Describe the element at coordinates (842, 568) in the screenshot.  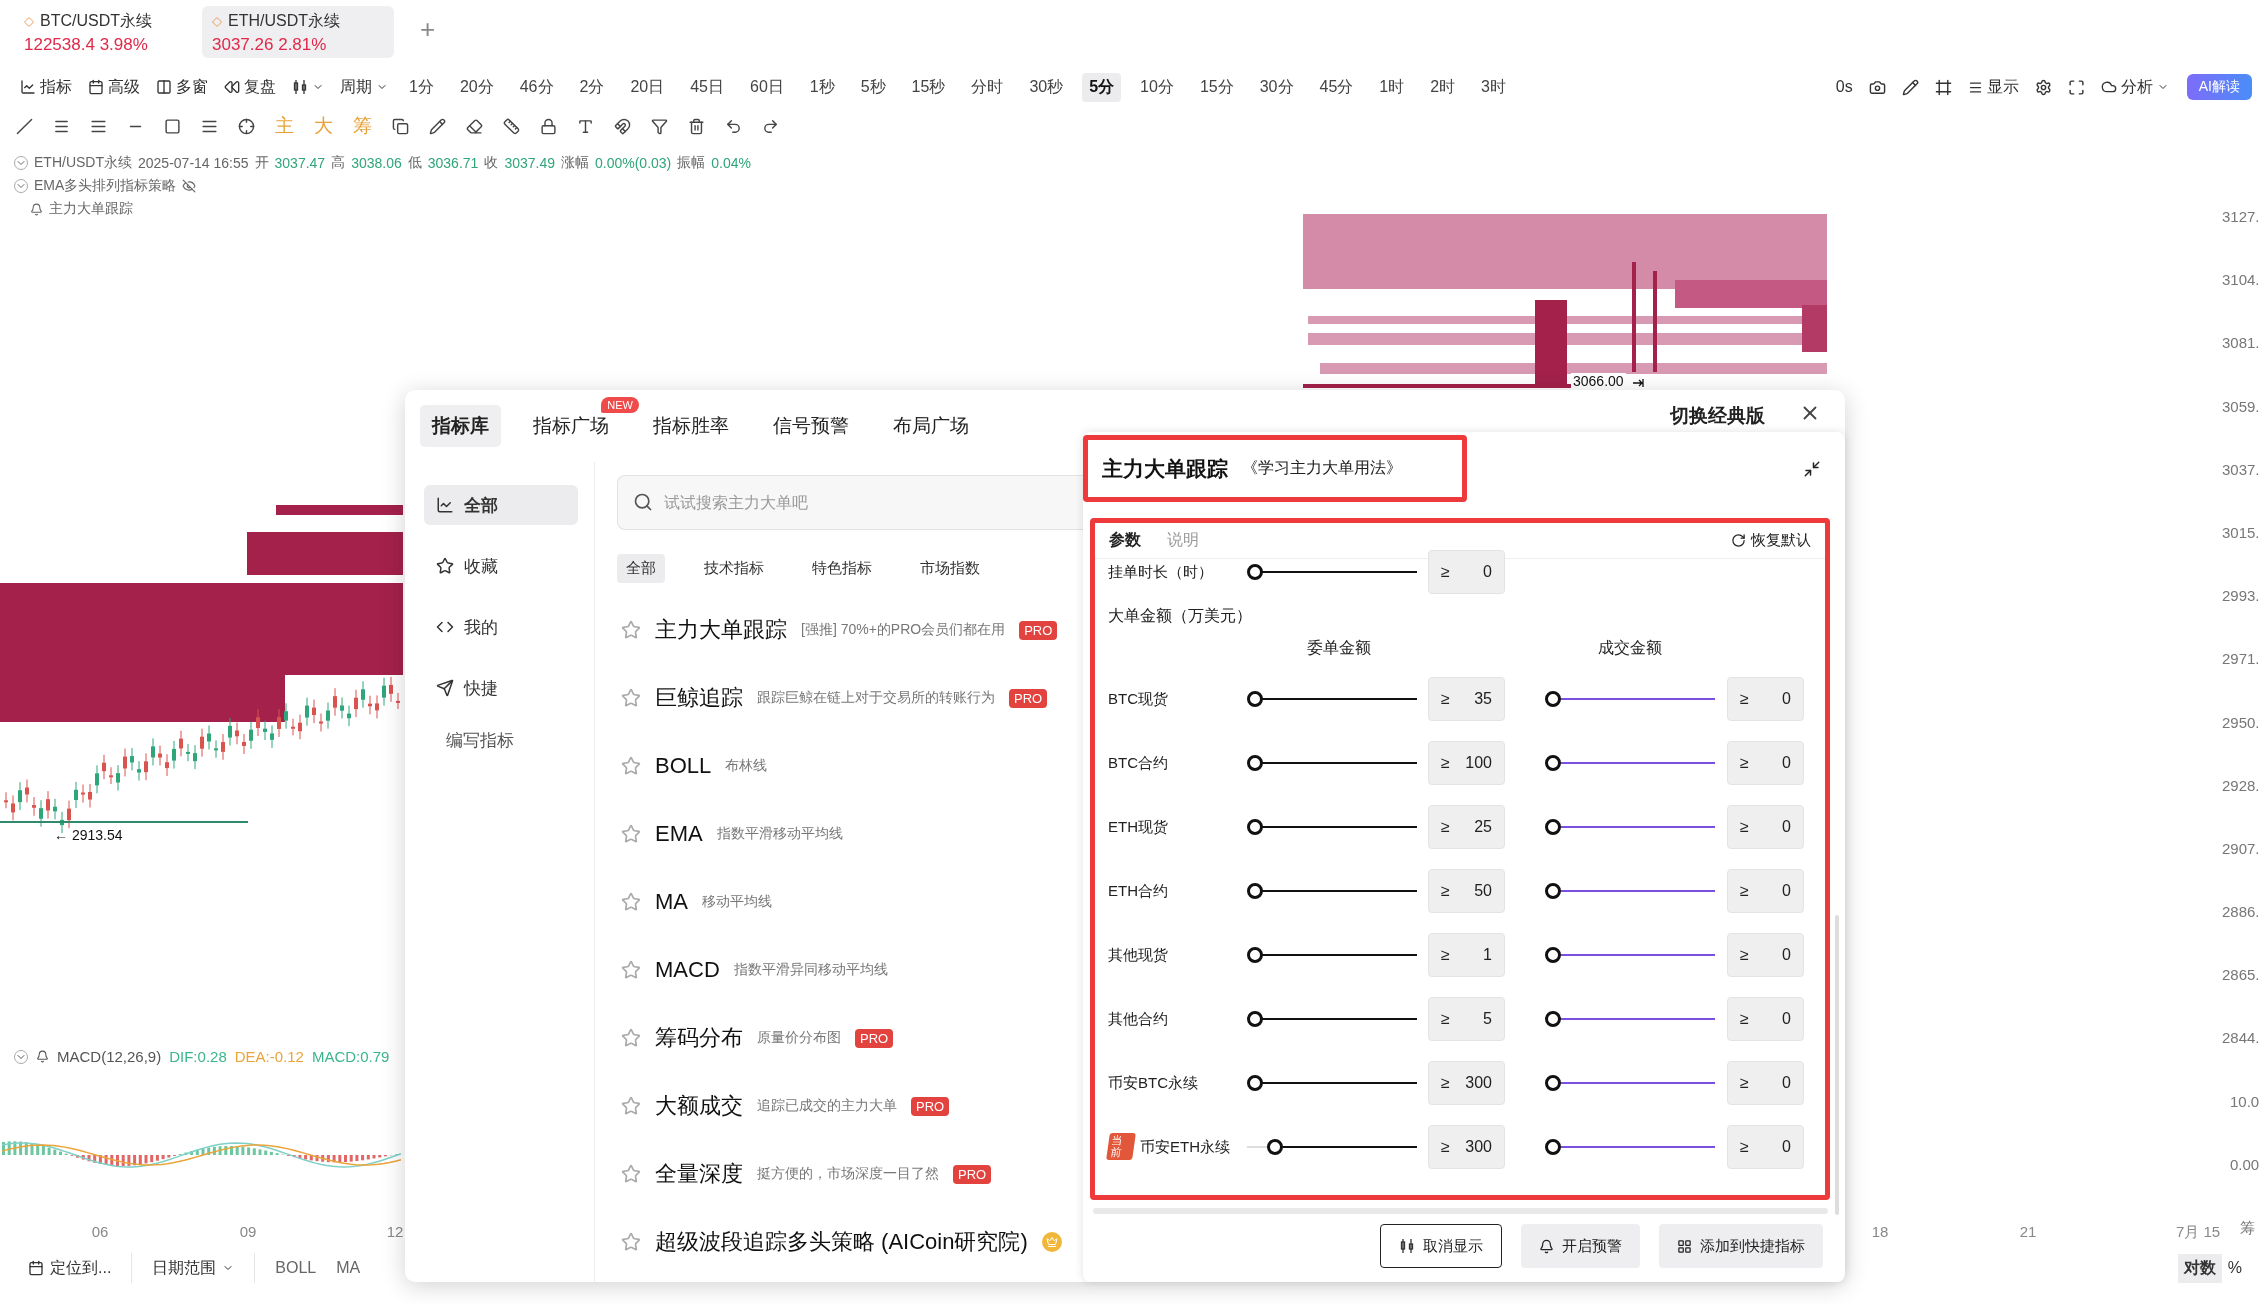
I see `filter-chip: 特色指标` at that location.